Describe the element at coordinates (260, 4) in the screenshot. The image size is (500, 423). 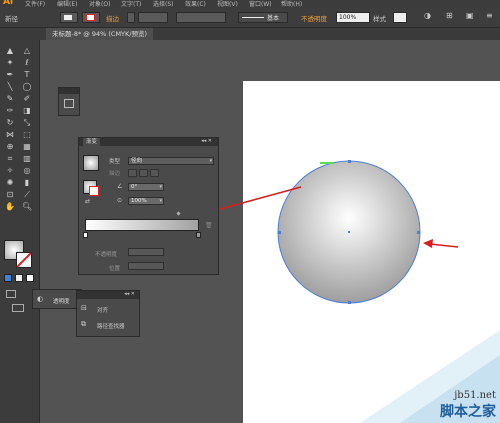
I see `menu-window: 窗口(W)` at that location.